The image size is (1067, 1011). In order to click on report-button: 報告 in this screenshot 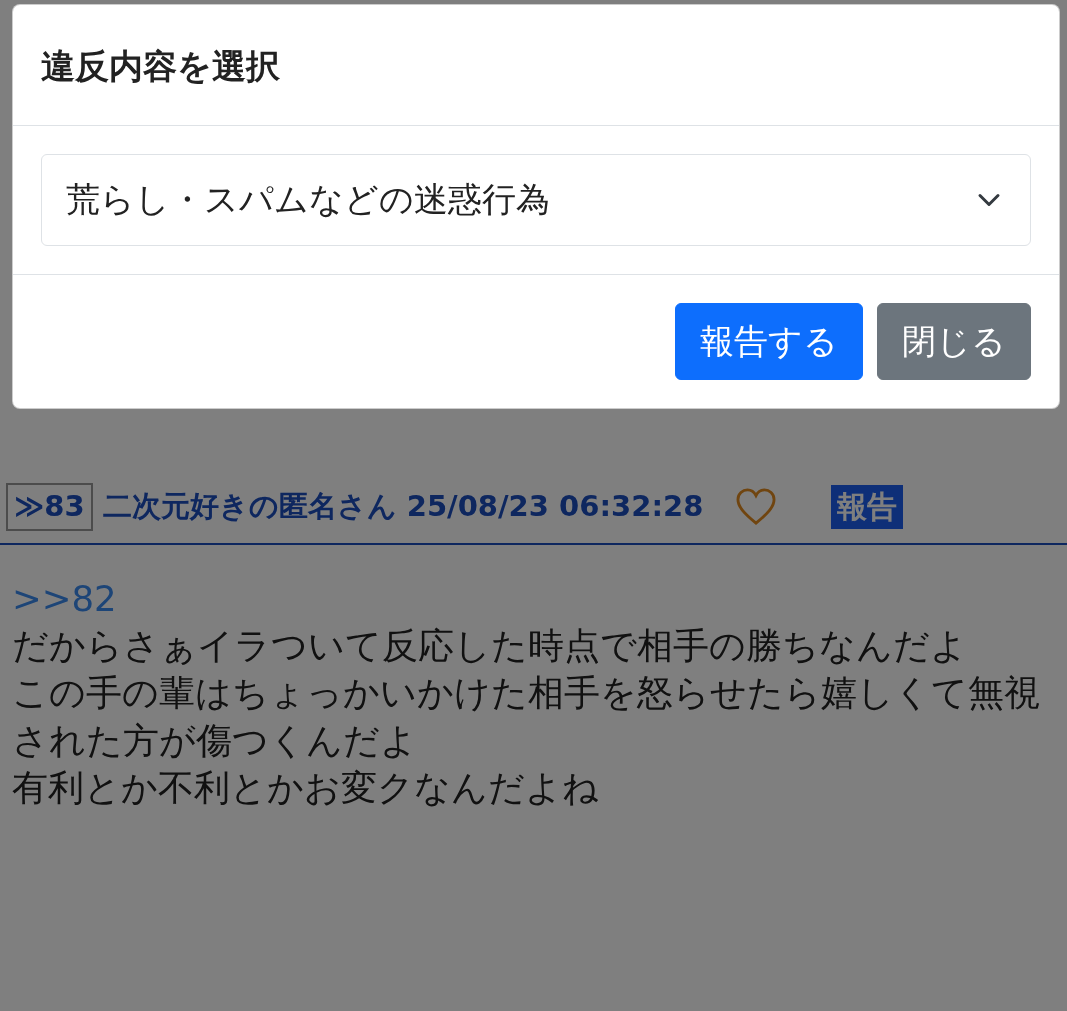, I will do `click(867, 506)`.